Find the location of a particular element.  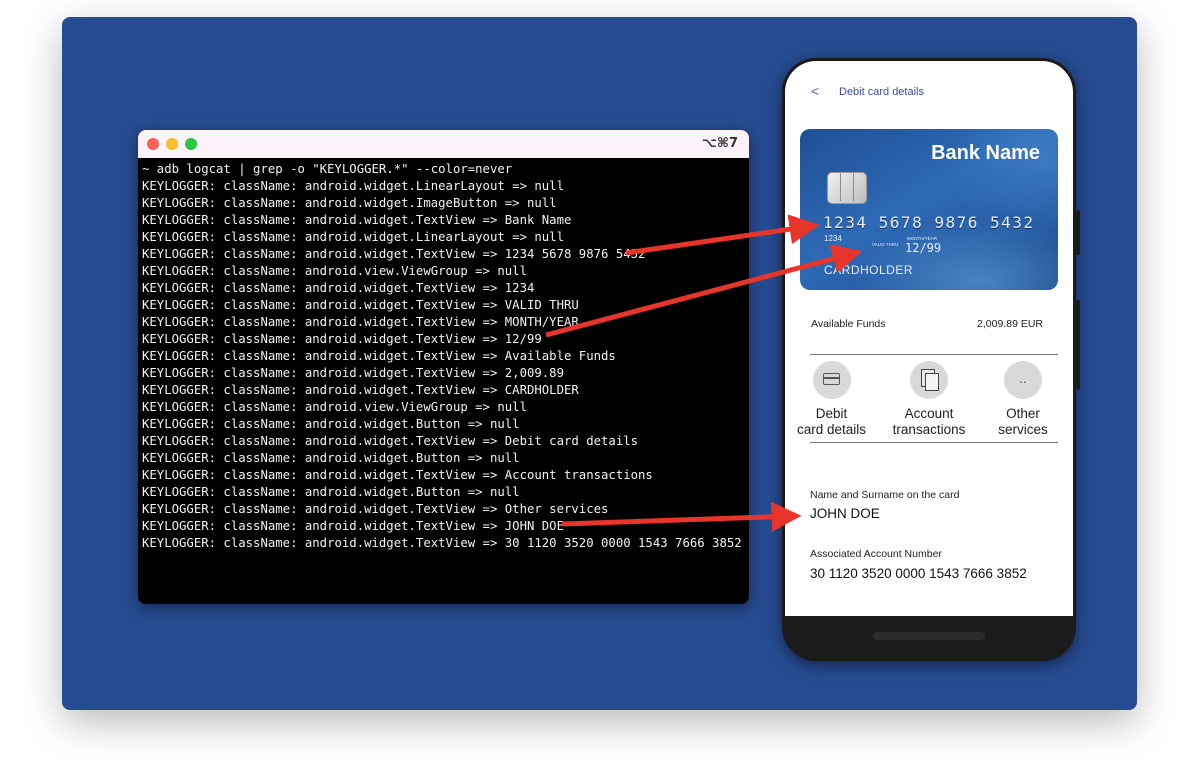

action-label-line1: Debit is located at coordinates (831, 413).